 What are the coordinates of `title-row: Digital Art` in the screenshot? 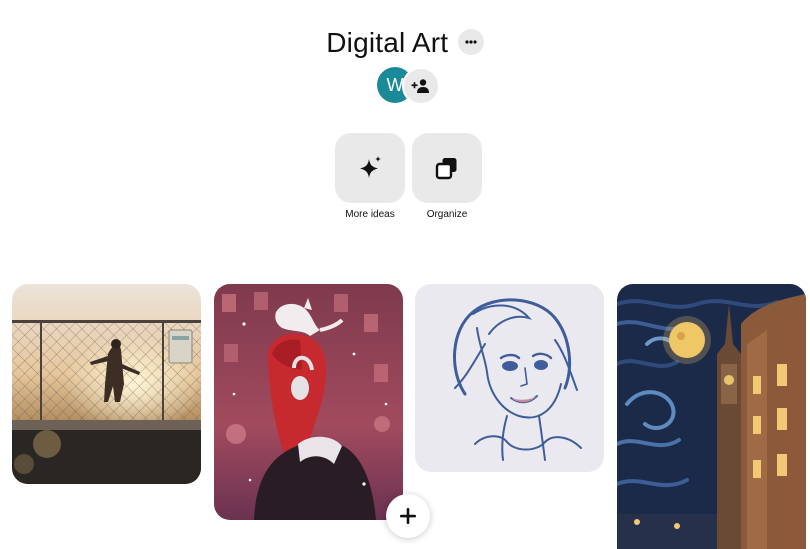 It's located at (405, 43).